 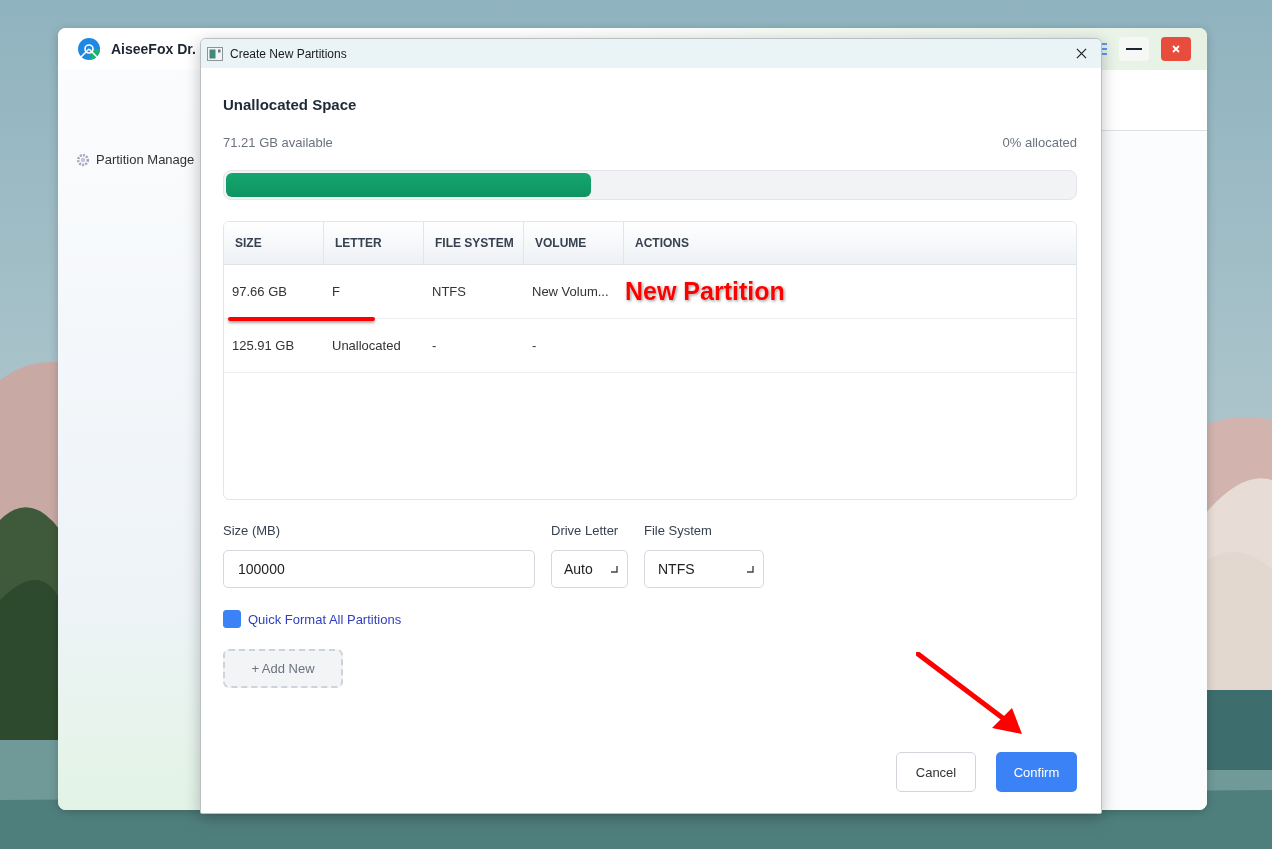 What do you see at coordinates (263, 345) in the screenshot?
I see `table-cell-text: 125.91 GB` at bounding box center [263, 345].